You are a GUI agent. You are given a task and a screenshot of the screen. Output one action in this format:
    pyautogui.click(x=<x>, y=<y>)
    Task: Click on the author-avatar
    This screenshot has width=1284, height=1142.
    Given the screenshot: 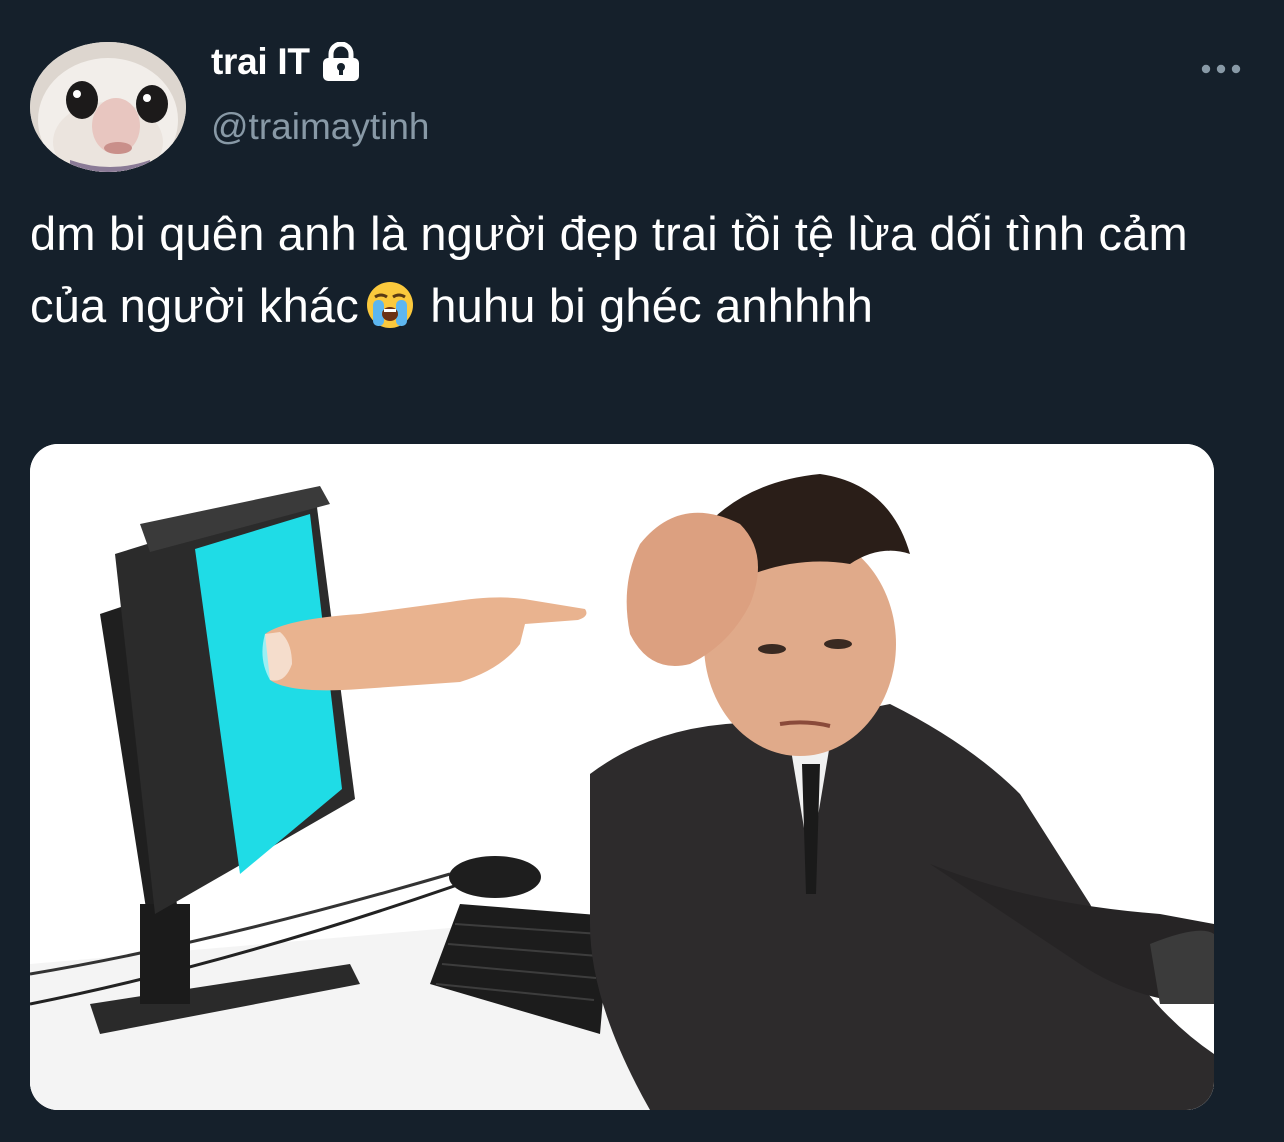 What is the action you would take?
    pyautogui.click(x=108, y=107)
    